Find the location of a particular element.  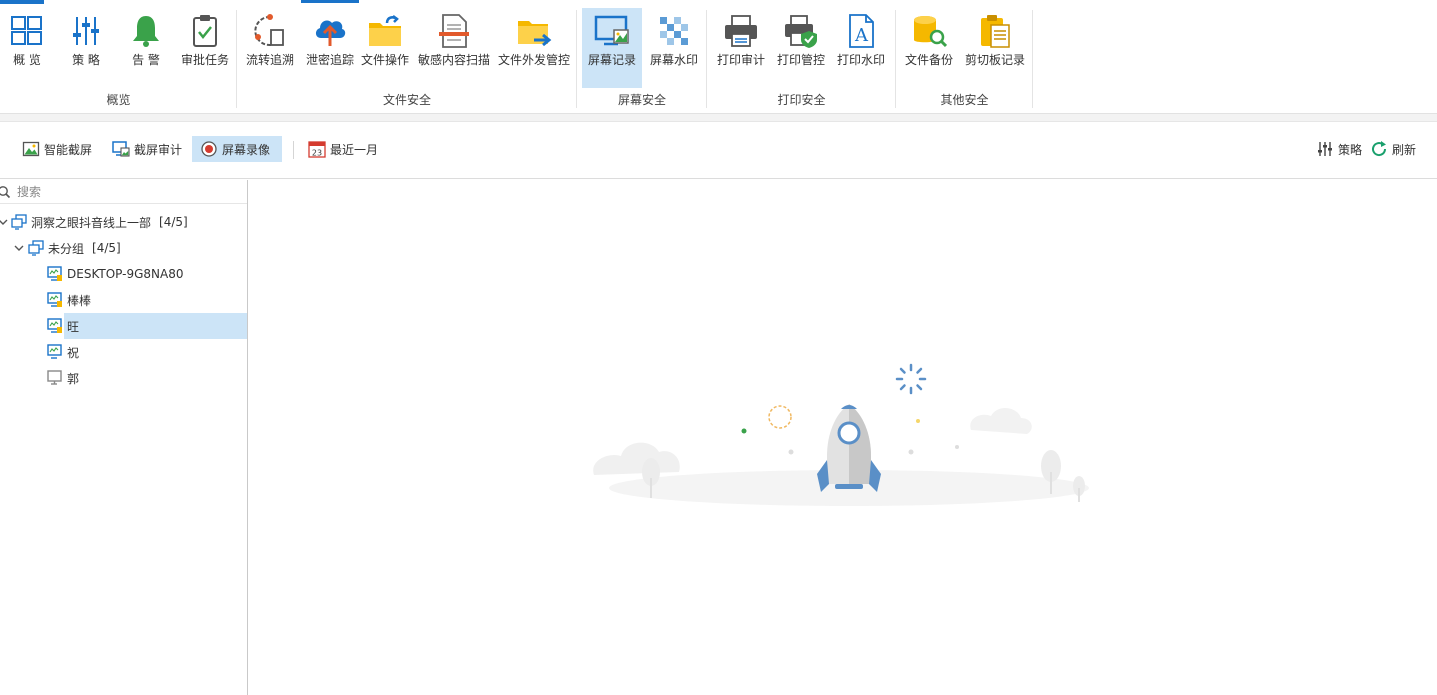

sensitive-scan-button: 敏感内容扫描 is located at coordinates (454, 48).